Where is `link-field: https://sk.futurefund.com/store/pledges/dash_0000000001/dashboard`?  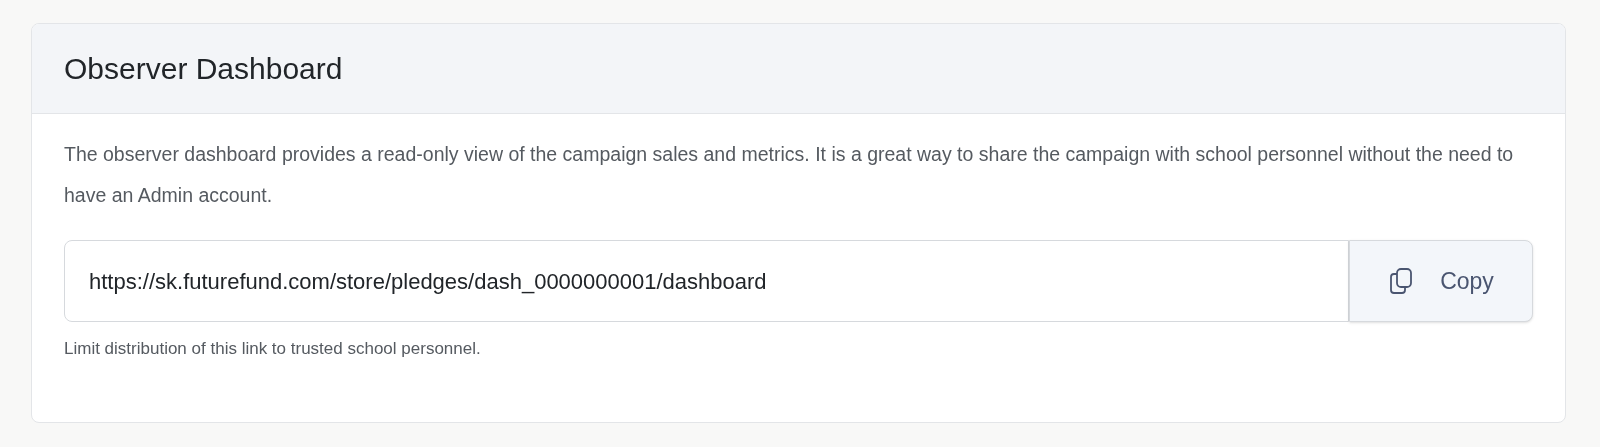 link-field: https://sk.futurefund.com/store/pledges/dash_0000000001/dashboard is located at coordinates (706, 281).